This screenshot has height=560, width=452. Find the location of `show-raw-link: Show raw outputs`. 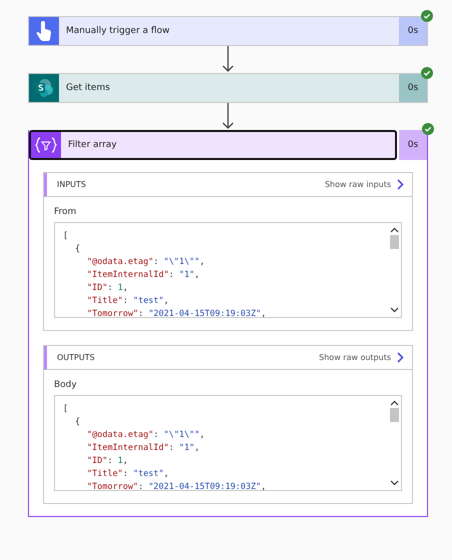

show-raw-link: Show raw outputs is located at coordinates (355, 357).